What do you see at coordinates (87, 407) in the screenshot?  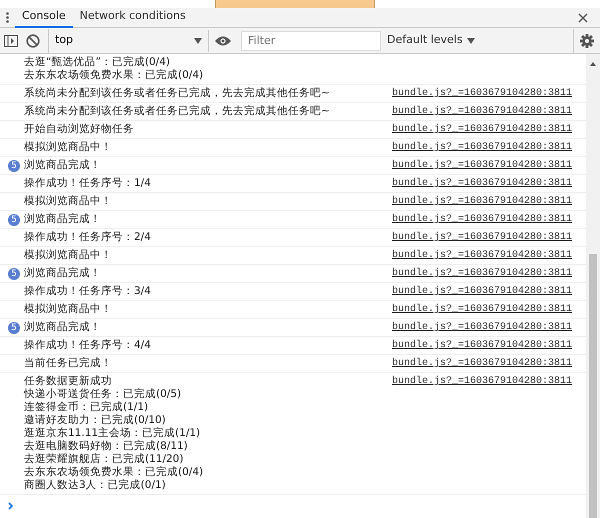 I see `log-message: 连签得金币：已完成(1/1)` at bounding box center [87, 407].